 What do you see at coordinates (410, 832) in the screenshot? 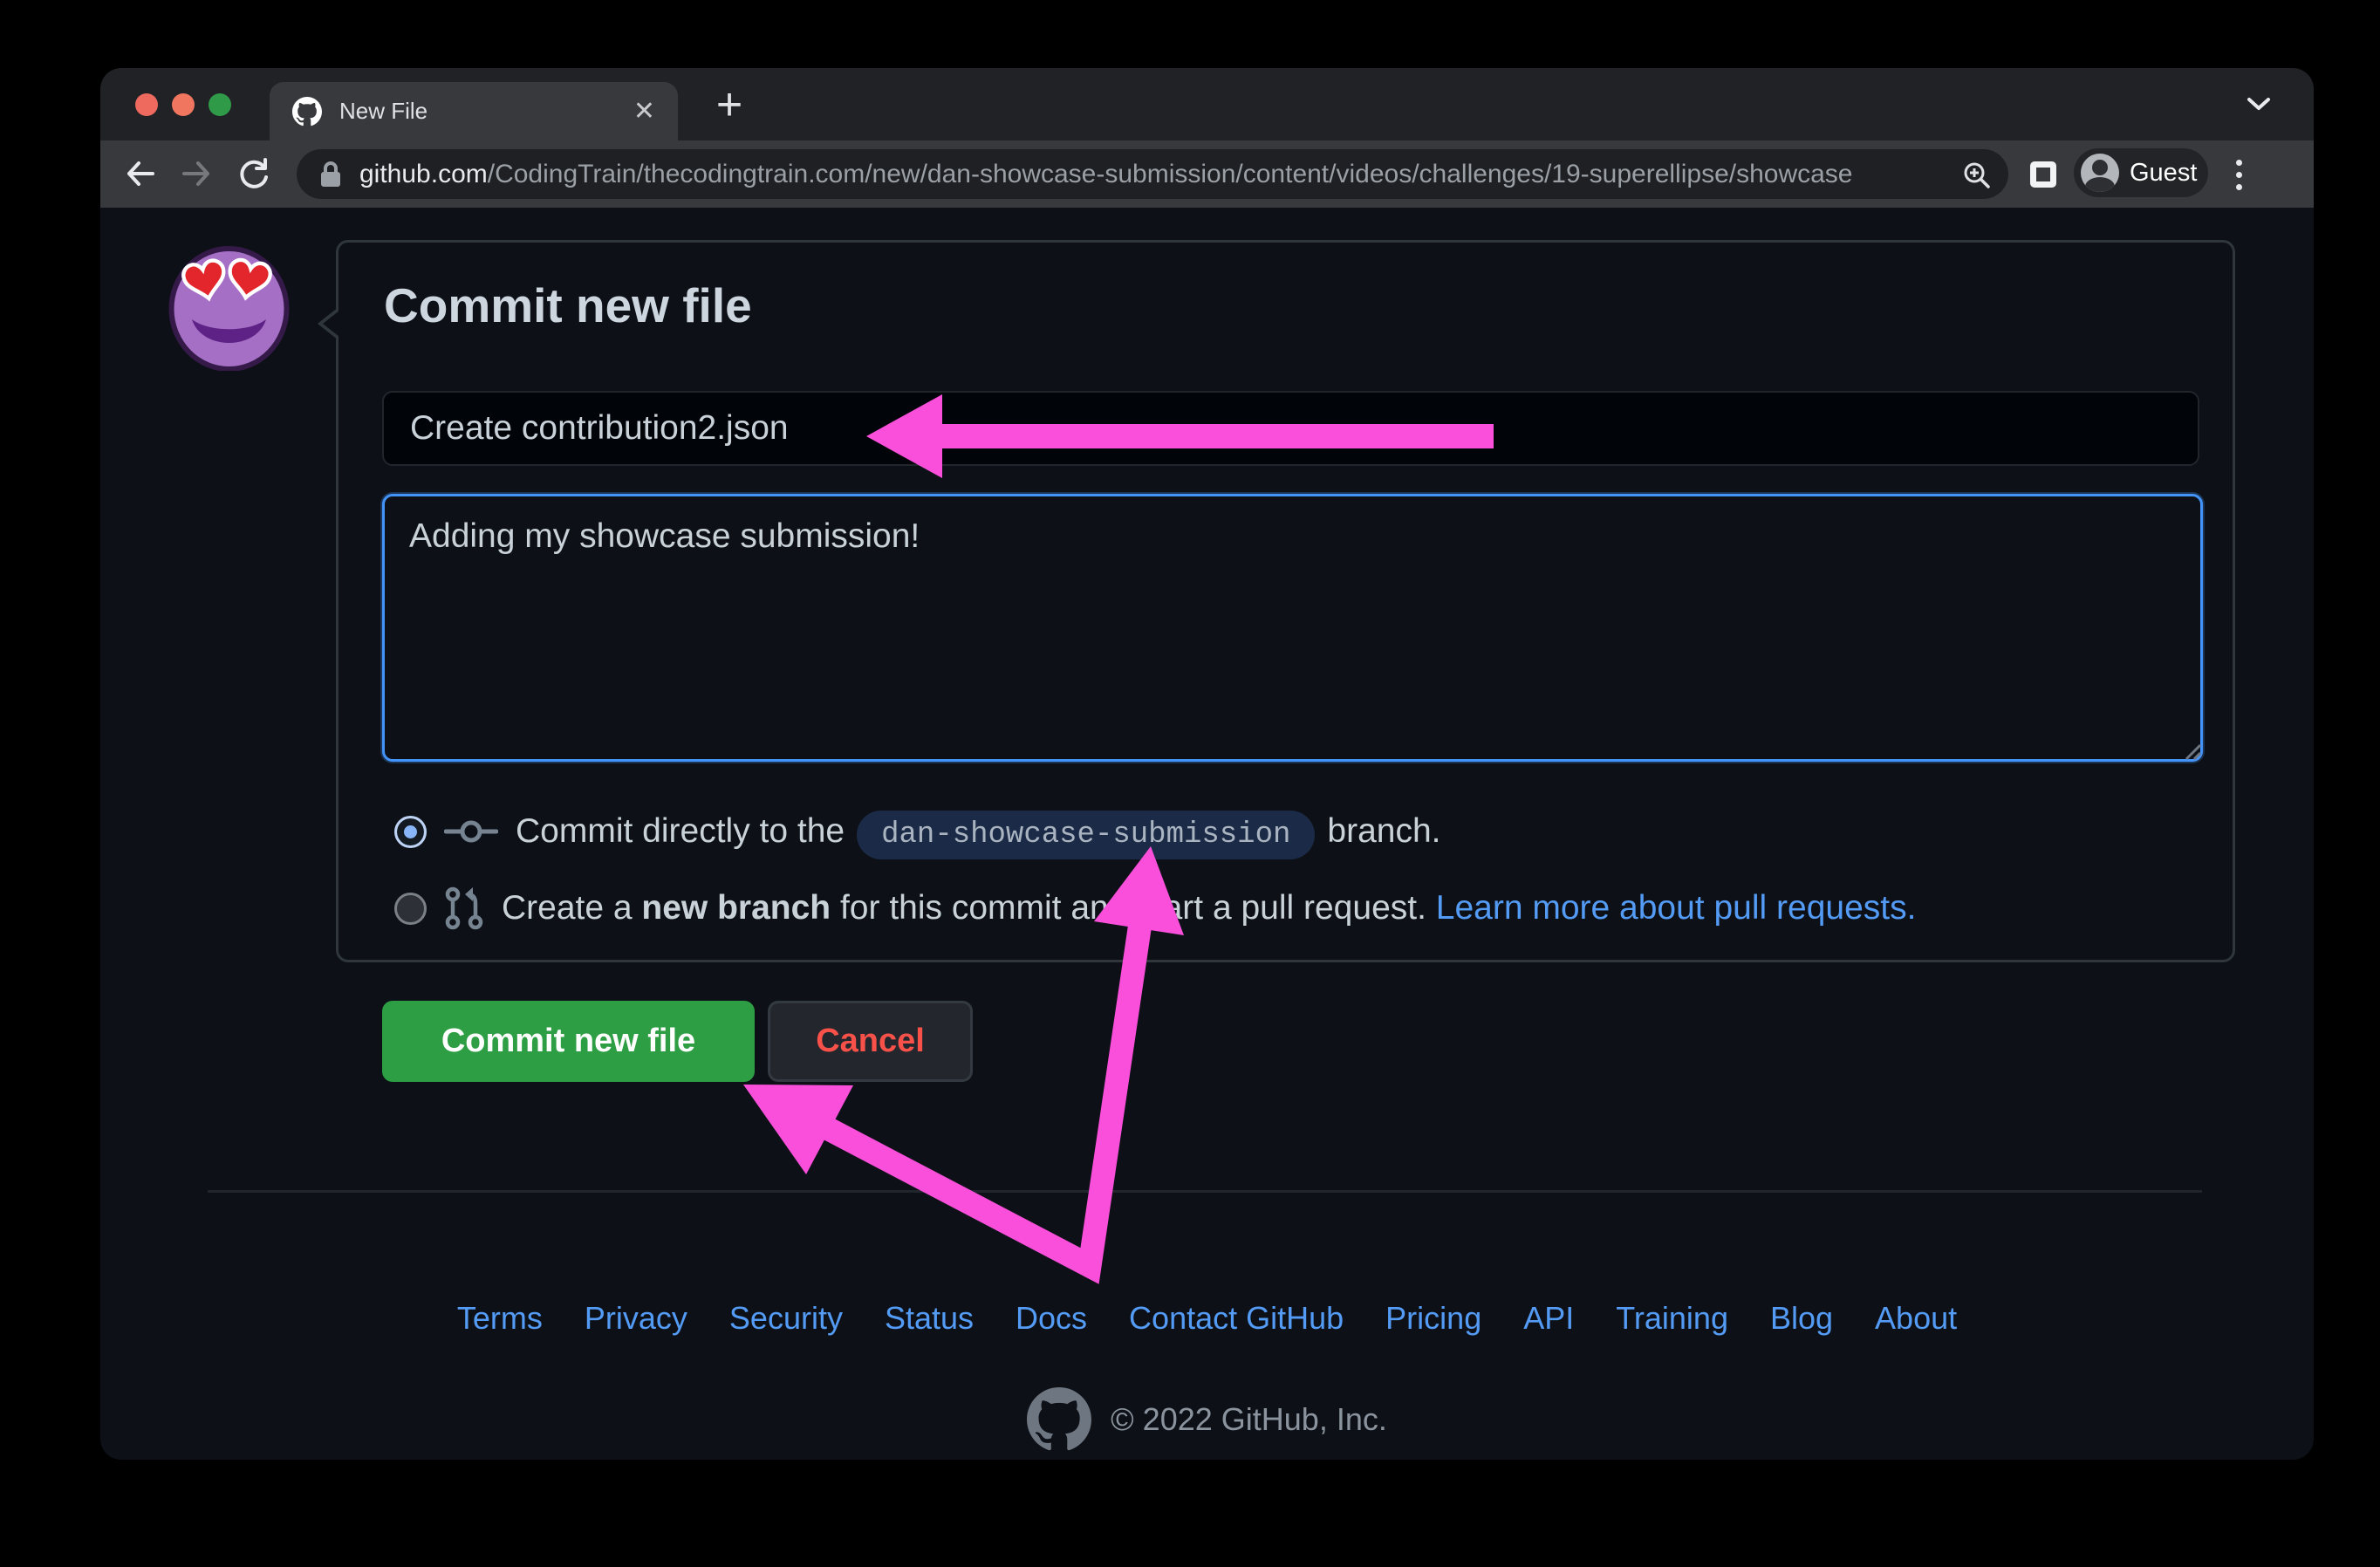
I see `radio-commit-direct` at bounding box center [410, 832].